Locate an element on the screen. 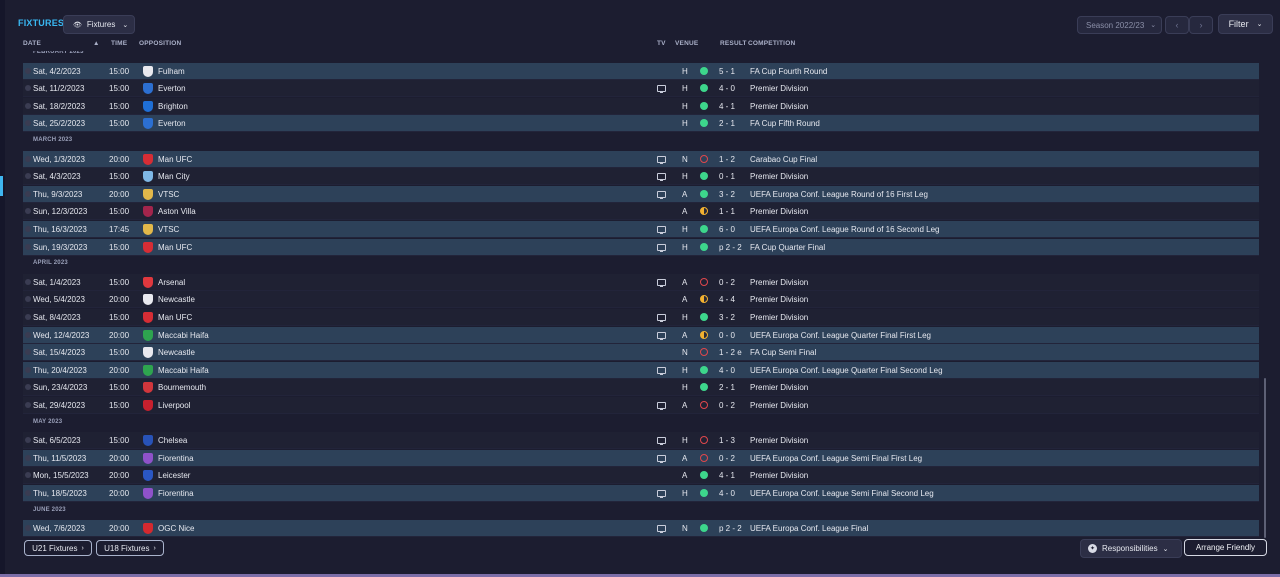  col-opposition: OPPOSITION is located at coordinates (160, 43).